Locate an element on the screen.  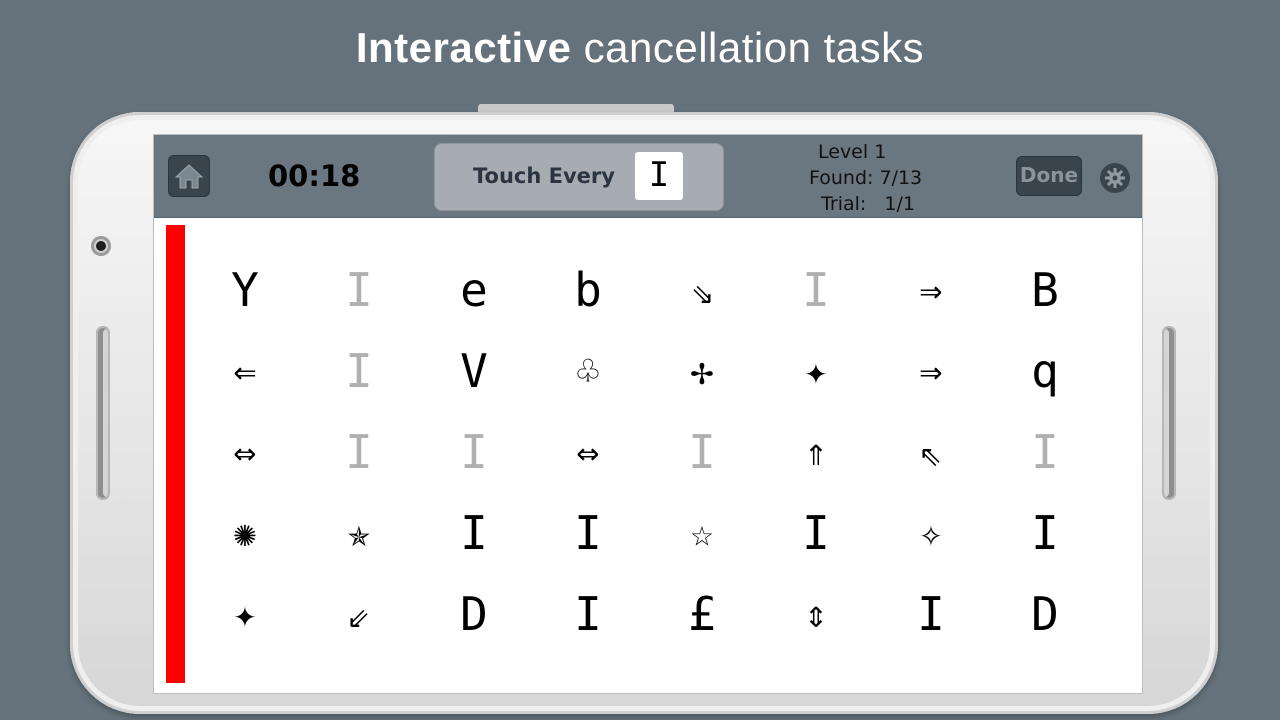
phone-power-button is located at coordinates (576, 108).